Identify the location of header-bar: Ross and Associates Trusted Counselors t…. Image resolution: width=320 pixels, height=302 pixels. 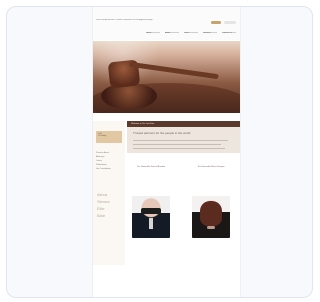
(166, 23).